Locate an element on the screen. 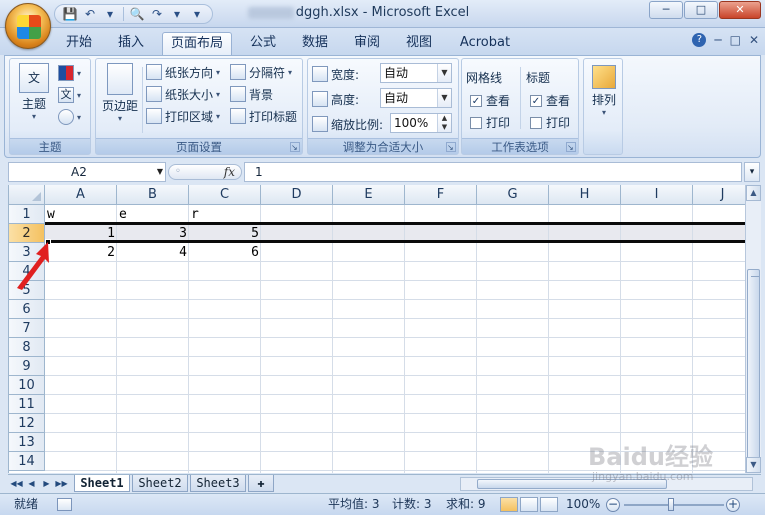 This screenshot has width=765, height=515. zoom-in-icon: + is located at coordinates (733, 505).